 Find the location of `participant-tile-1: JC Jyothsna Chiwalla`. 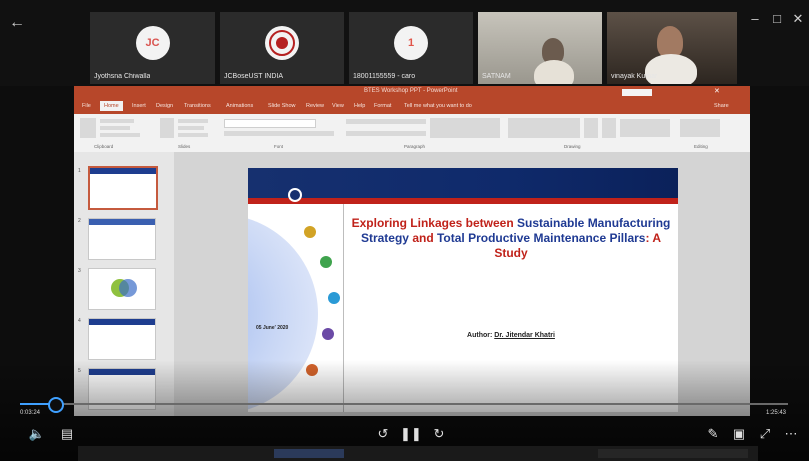

participant-tile-1: JC Jyothsna Chiwalla is located at coordinates (152, 48).